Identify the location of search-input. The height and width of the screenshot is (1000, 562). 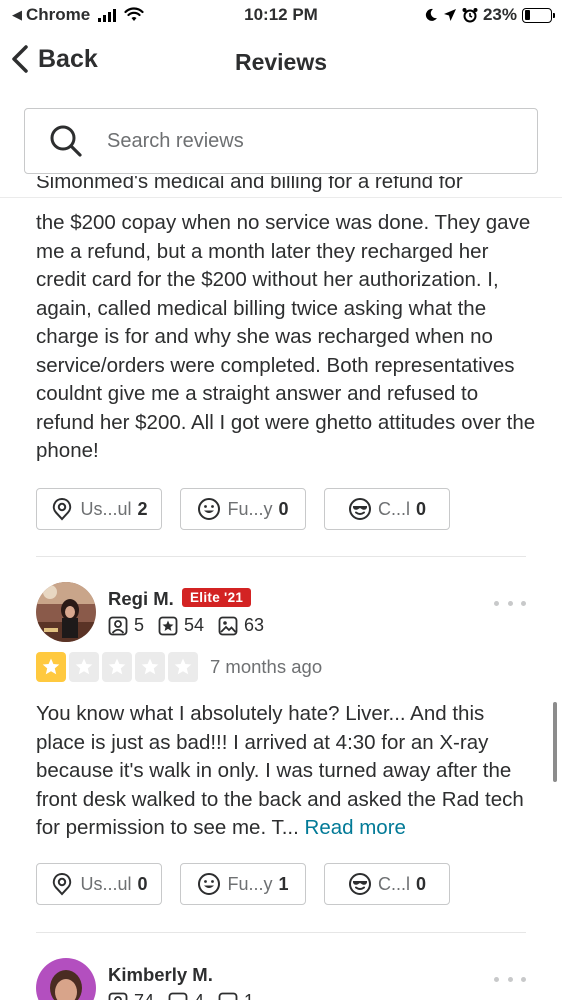
(297, 141).